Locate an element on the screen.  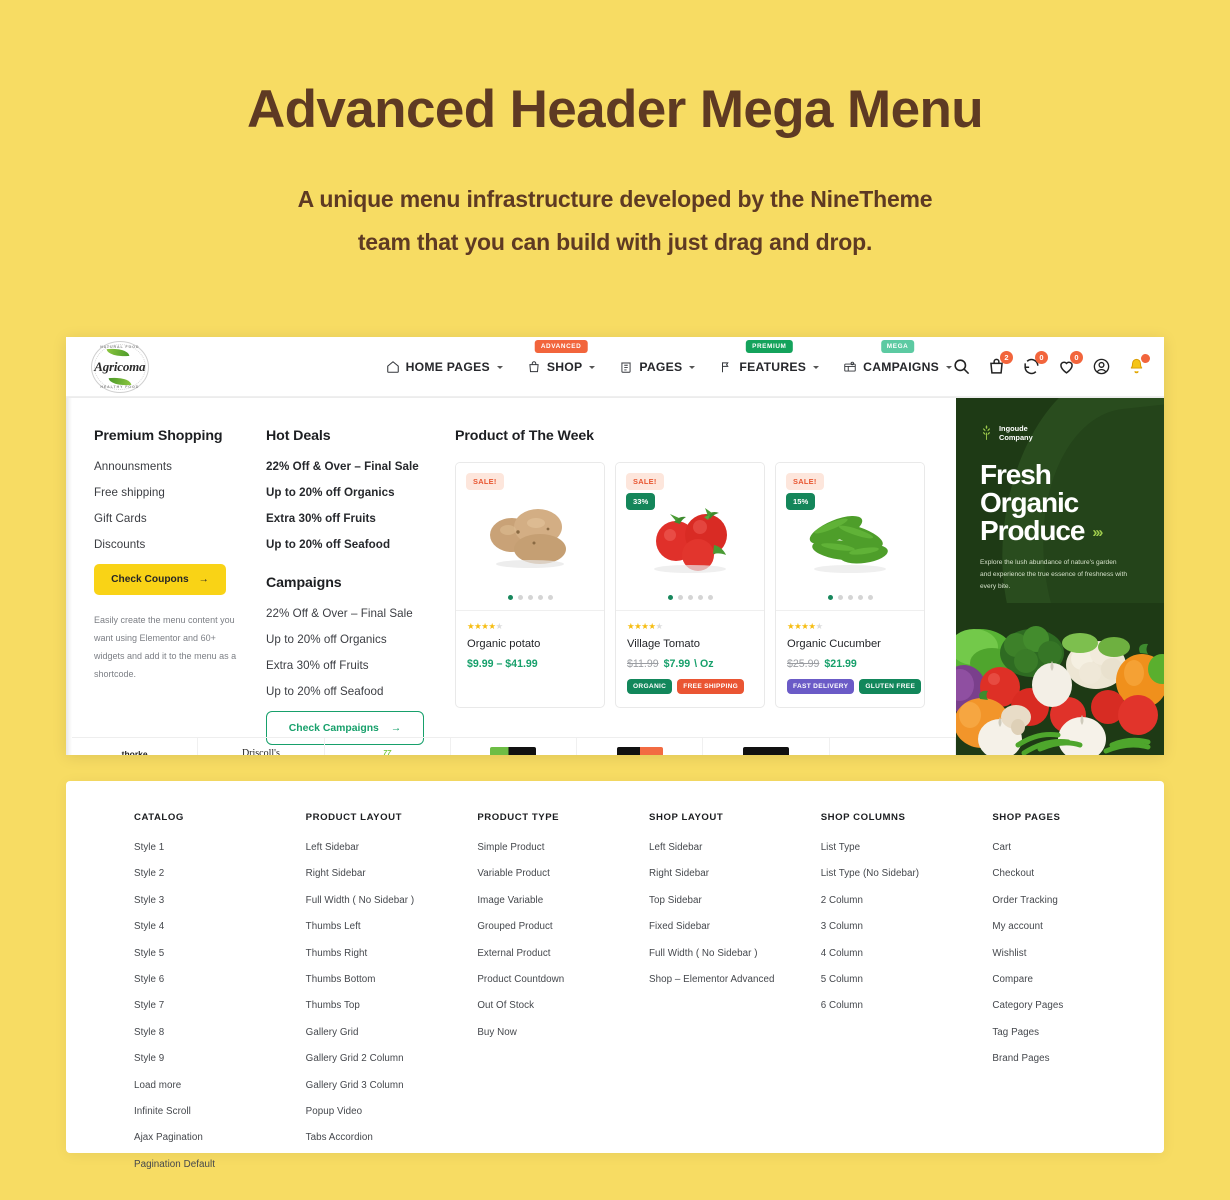
check-coupons-button: Check Coupons → is located at coordinates (160, 579).